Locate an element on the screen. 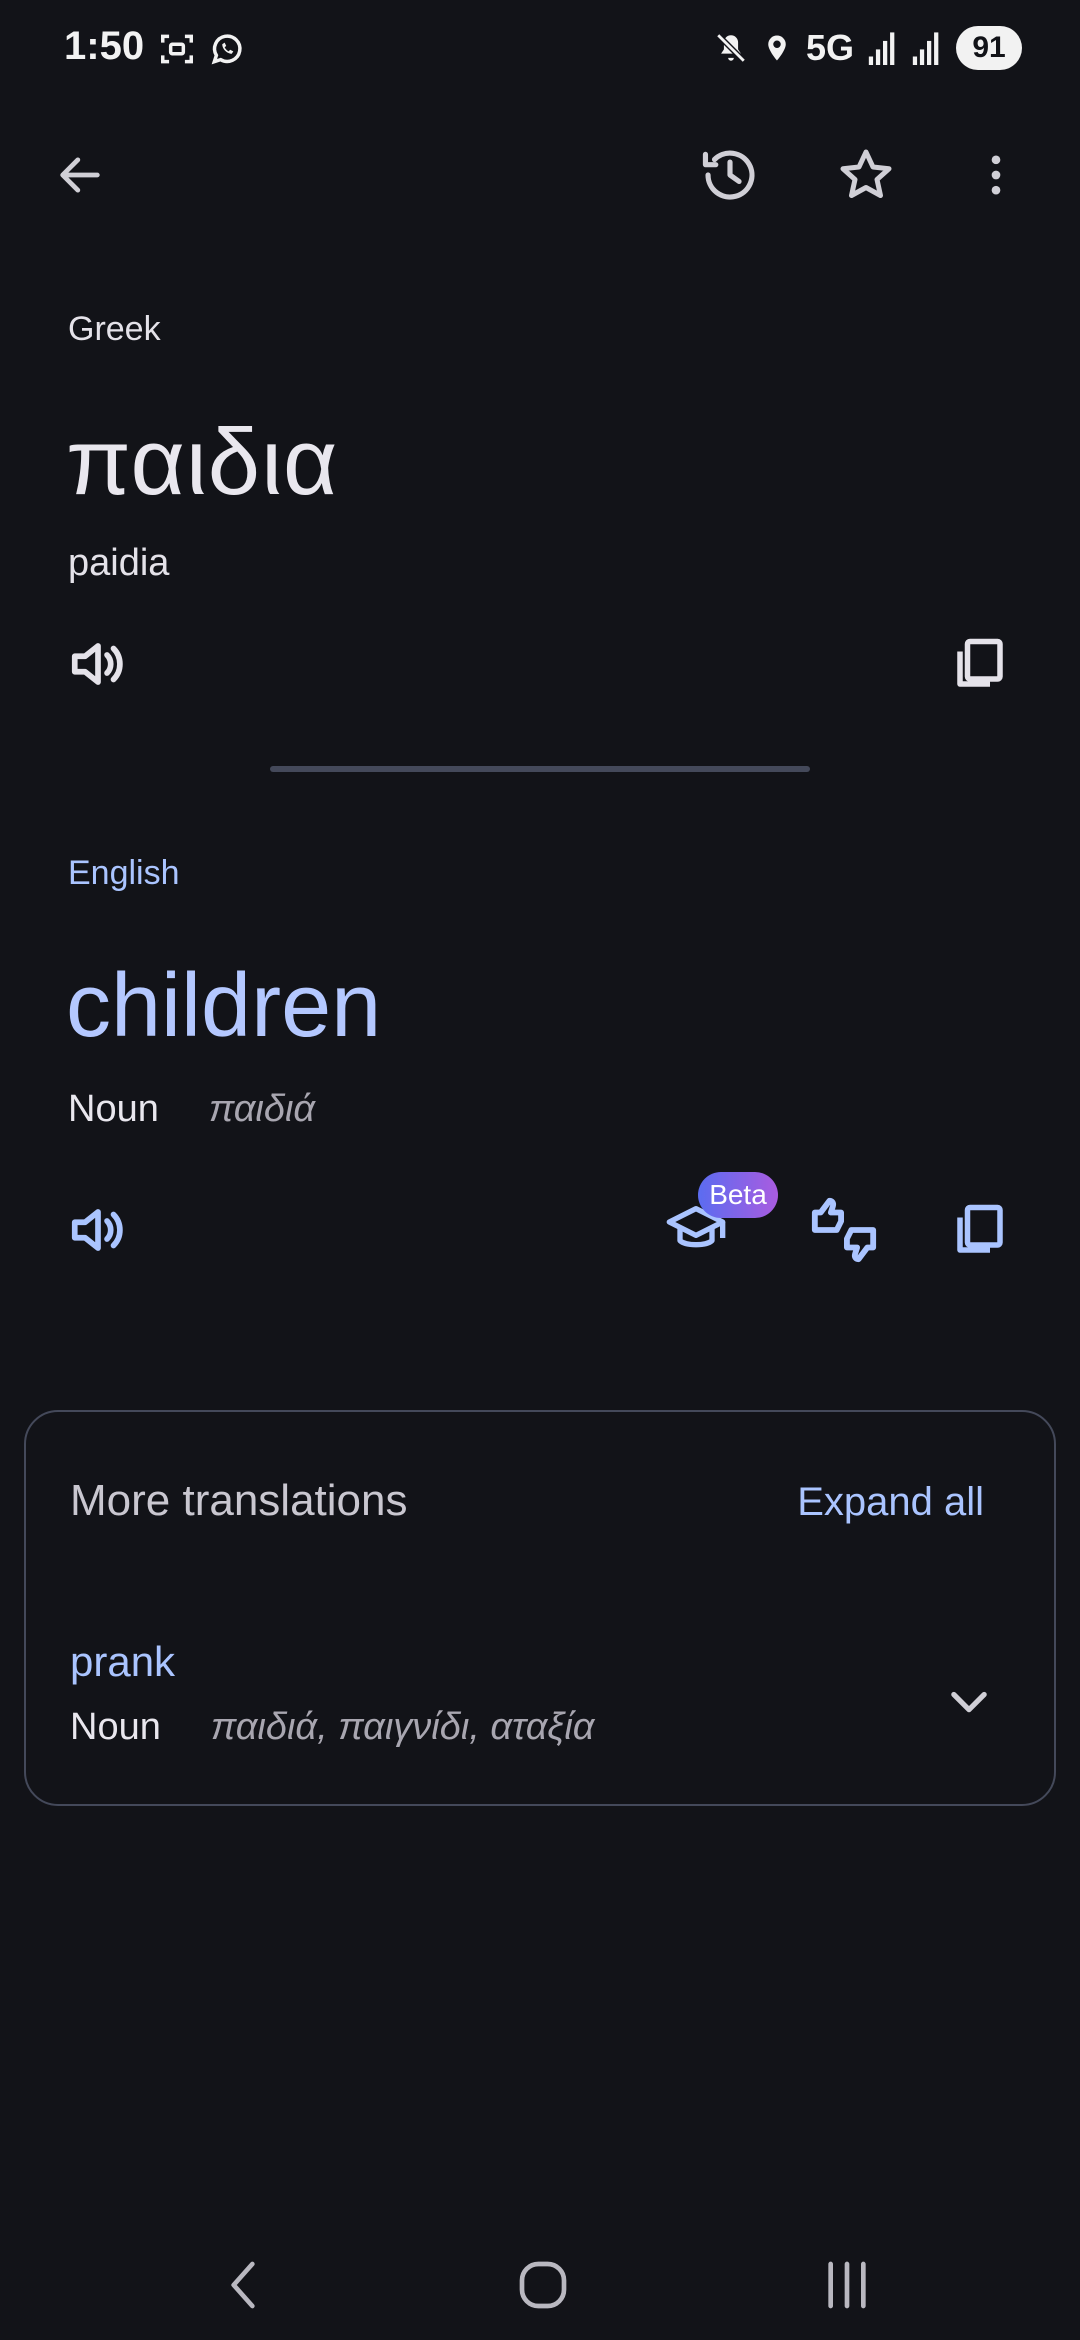 Image resolution: width=1080 pixels, height=2340 pixels. drag-handle is located at coordinates (540, 769).